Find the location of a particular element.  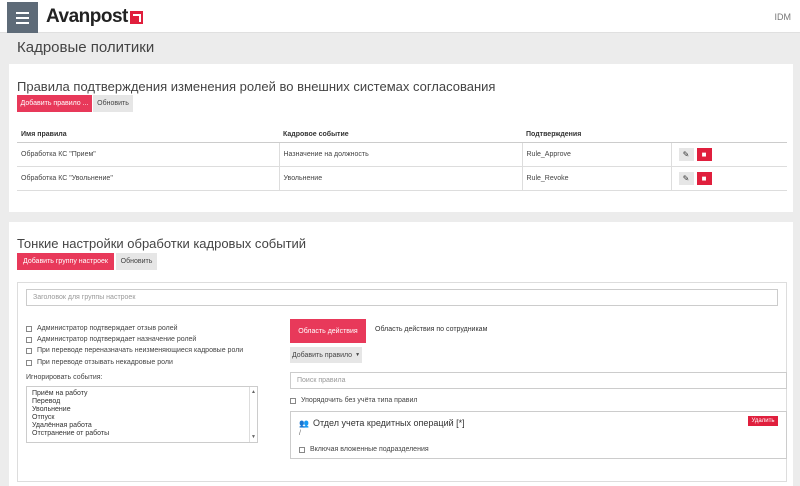

caret-down-icon: ▼ is located at coordinates (358, 355).